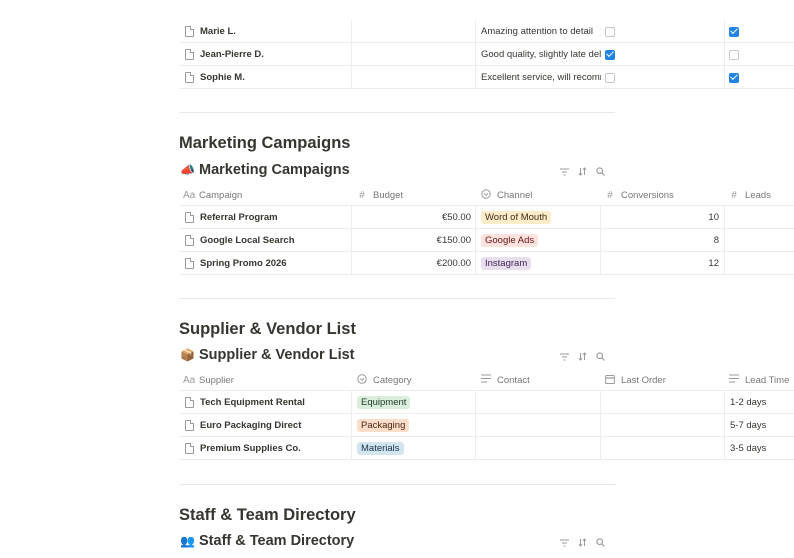 The width and height of the screenshot is (794, 558). I want to click on database-title-text: Supplier & Vendor List, so click(277, 355).